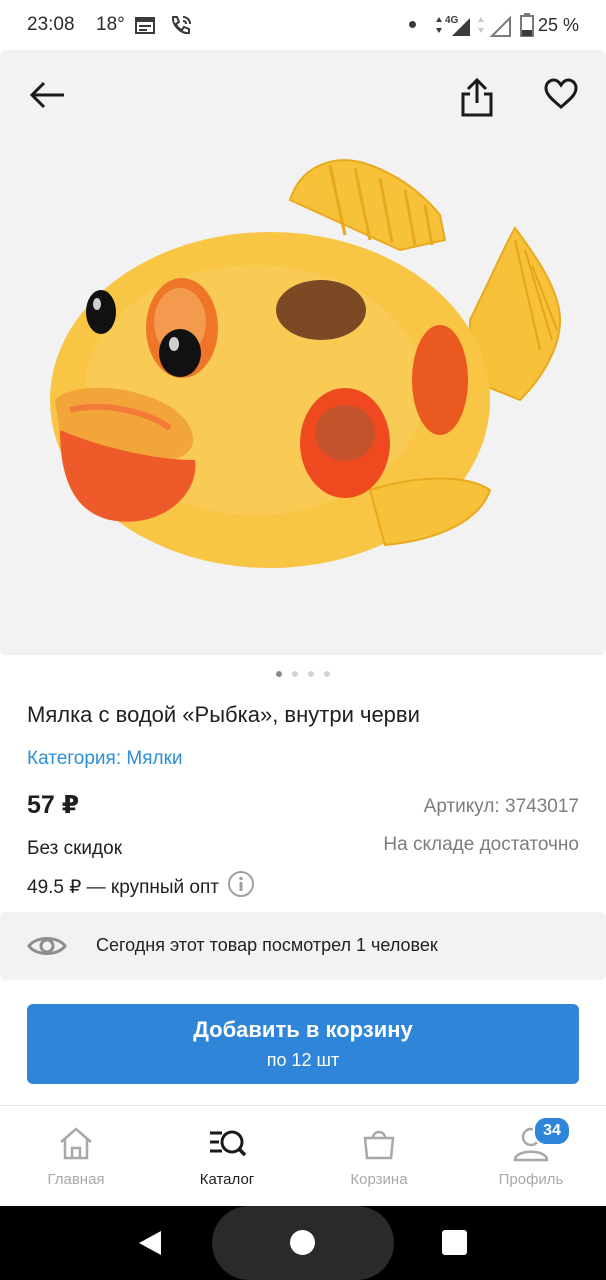  Describe the element at coordinates (452, 27) in the screenshot. I see `signal-4g-icon: 4G` at that location.